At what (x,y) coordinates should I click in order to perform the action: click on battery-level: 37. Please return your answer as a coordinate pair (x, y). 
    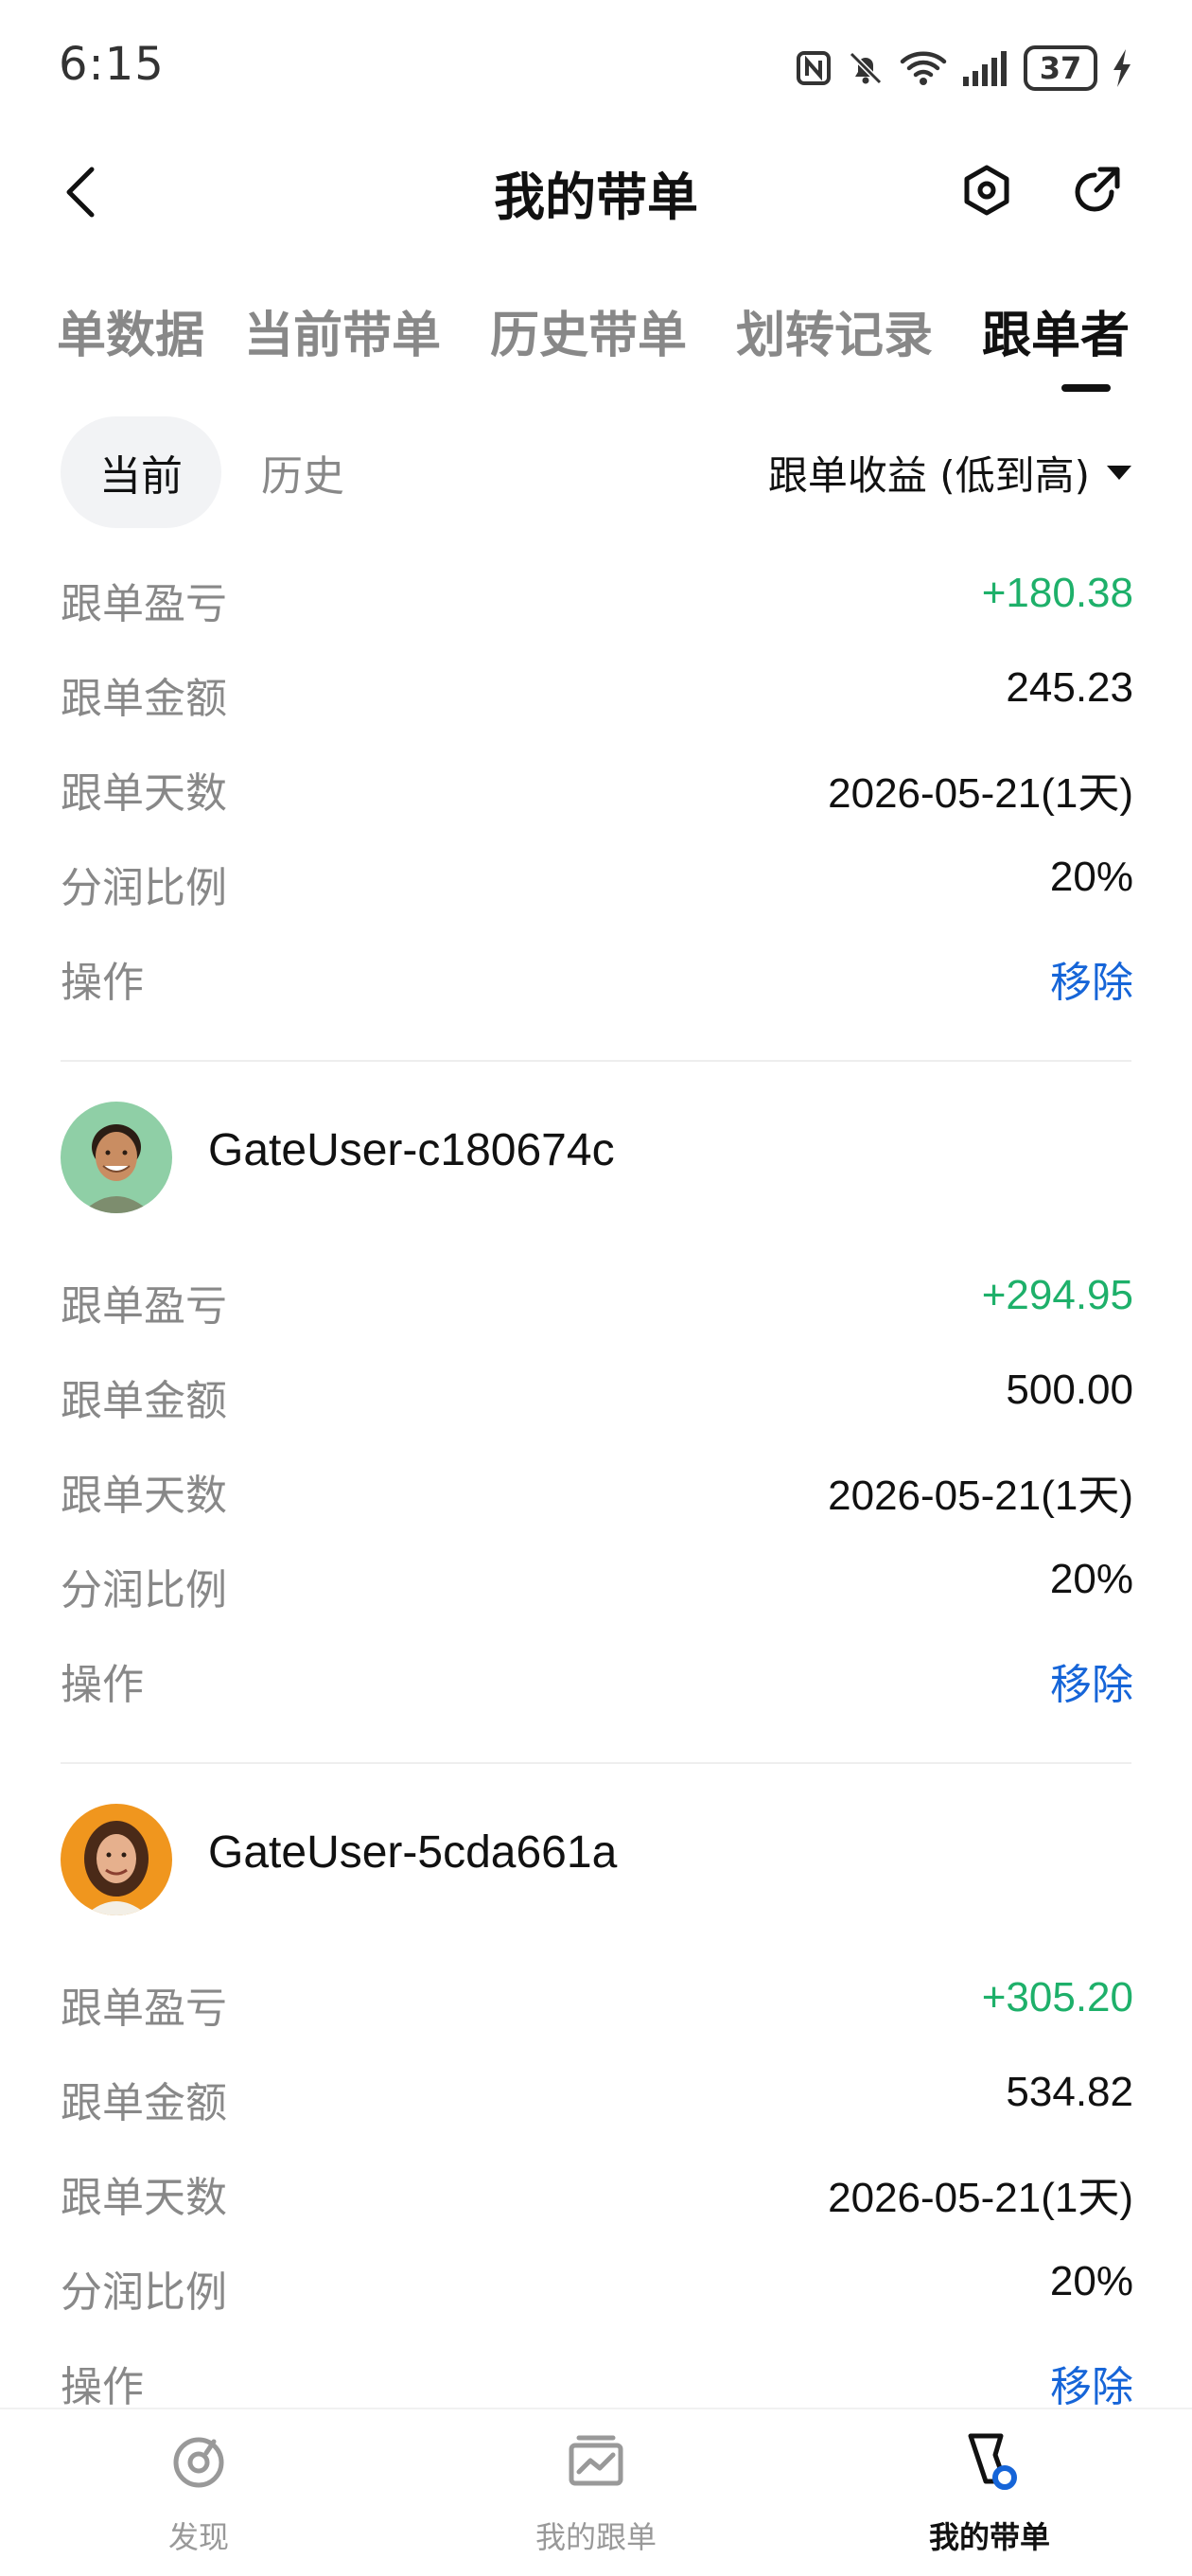
    Looking at the image, I should click on (1060, 68).